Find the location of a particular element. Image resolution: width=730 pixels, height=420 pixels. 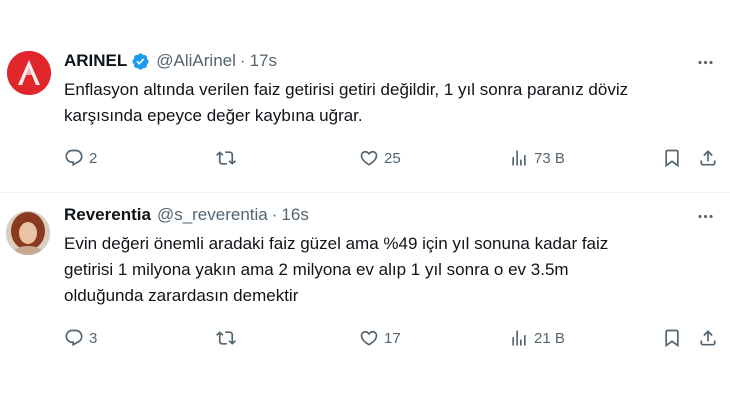

reply-button: 2 is located at coordinates (80, 158).